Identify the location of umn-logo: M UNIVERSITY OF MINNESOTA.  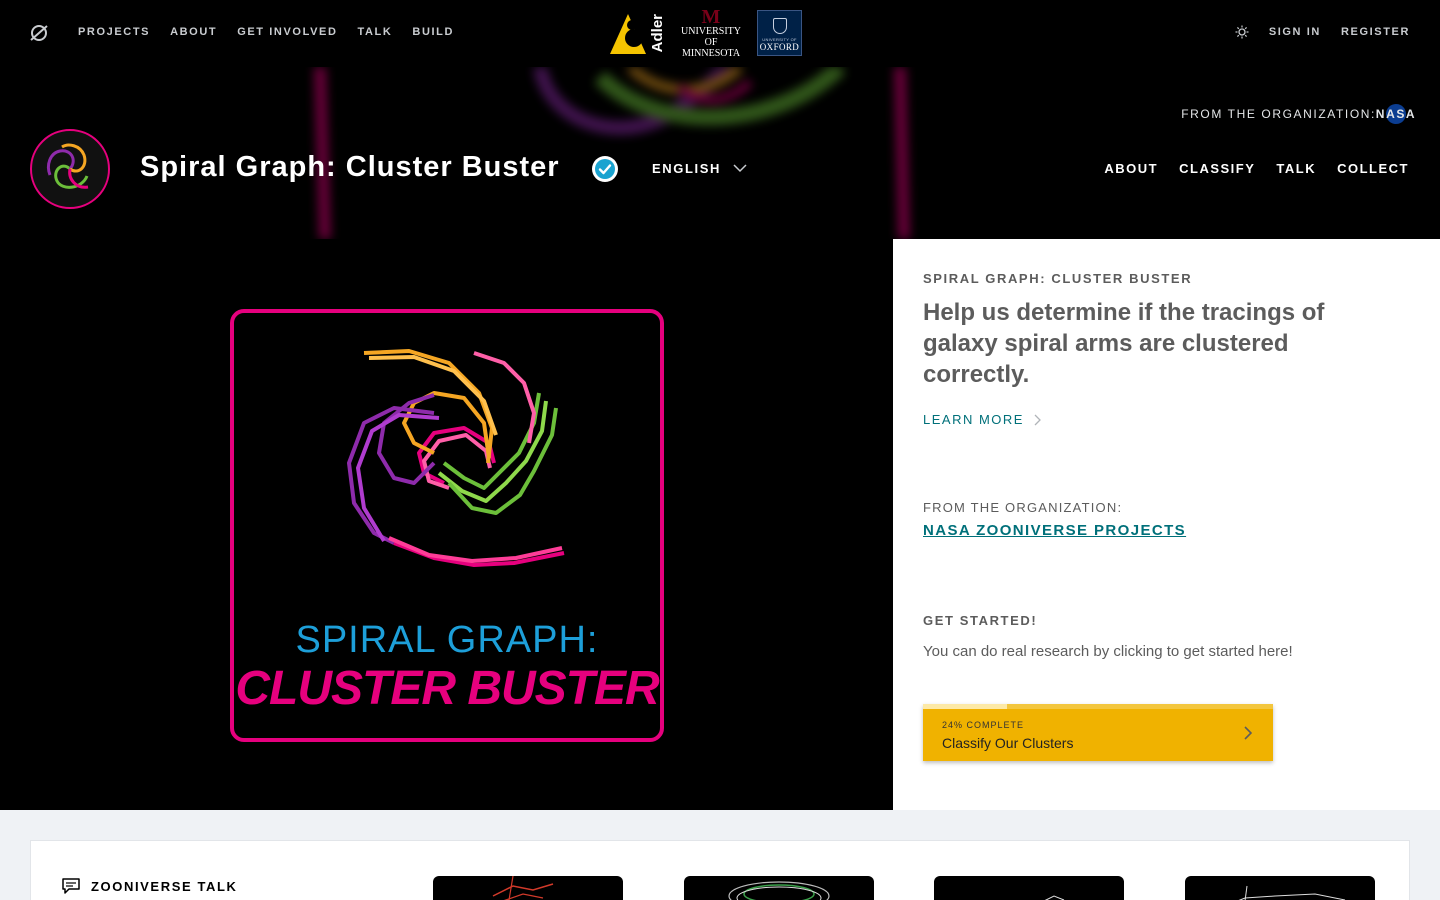
(711, 32).